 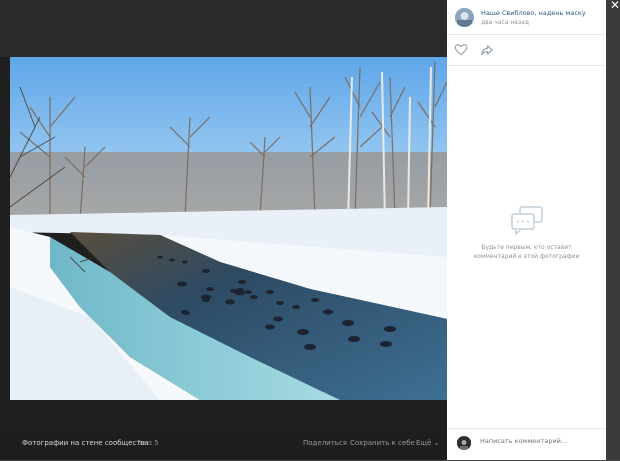 What do you see at coordinates (148, 443) in the screenshot?
I see `photo-counter: 5 из 5` at bounding box center [148, 443].